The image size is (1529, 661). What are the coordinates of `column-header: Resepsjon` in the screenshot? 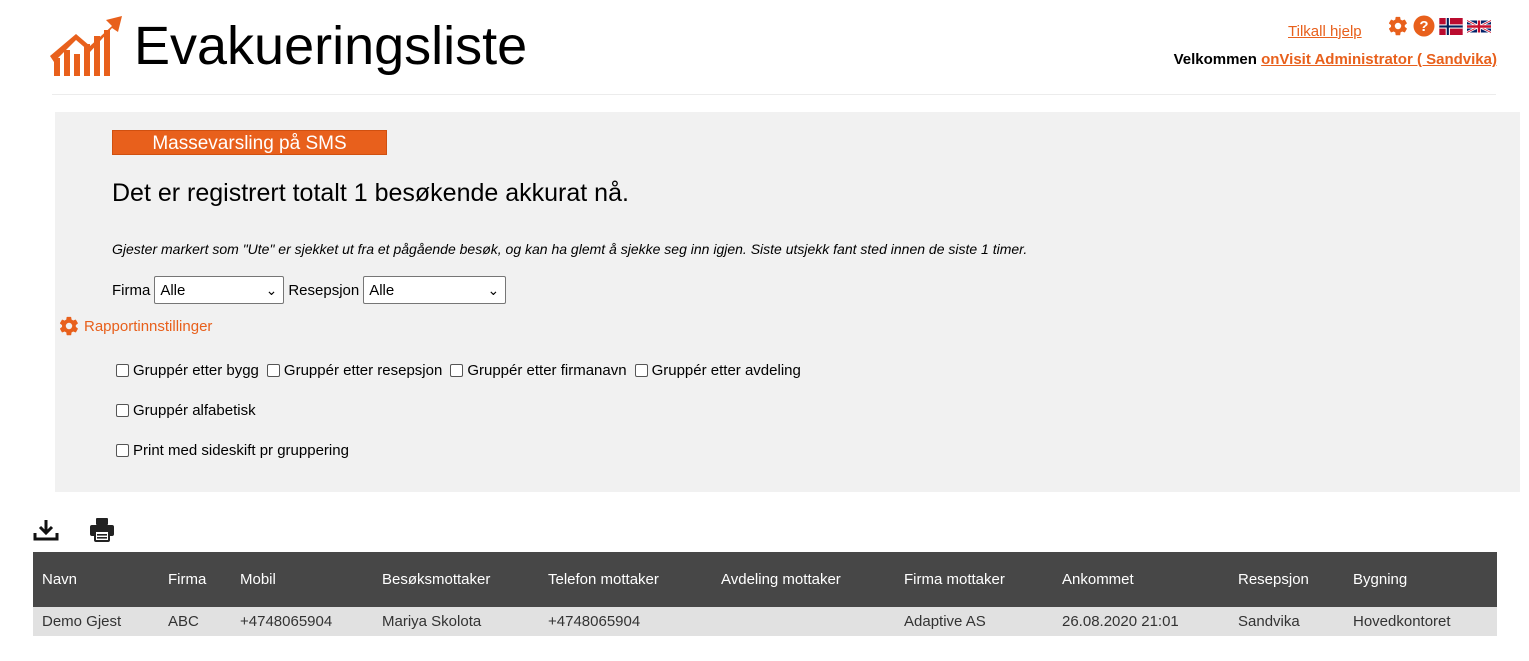 It's located at (1286, 579).